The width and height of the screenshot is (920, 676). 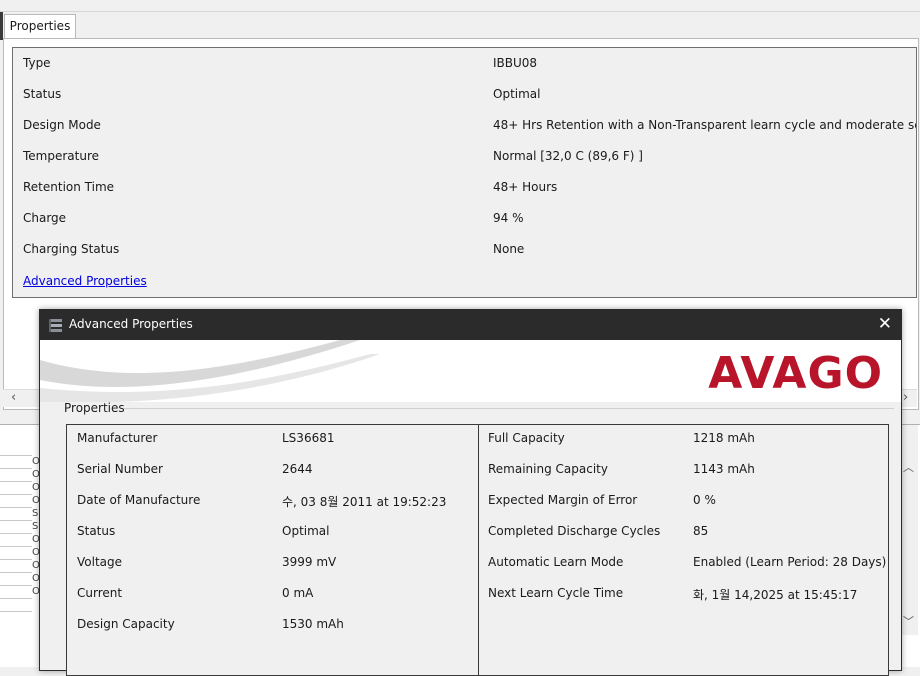 What do you see at coordinates (509, 249) in the screenshot?
I see `property-value: None` at bounding box center [509, 249].